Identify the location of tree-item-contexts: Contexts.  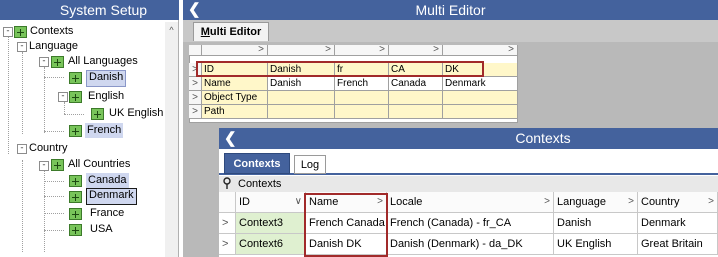
(51, 31).